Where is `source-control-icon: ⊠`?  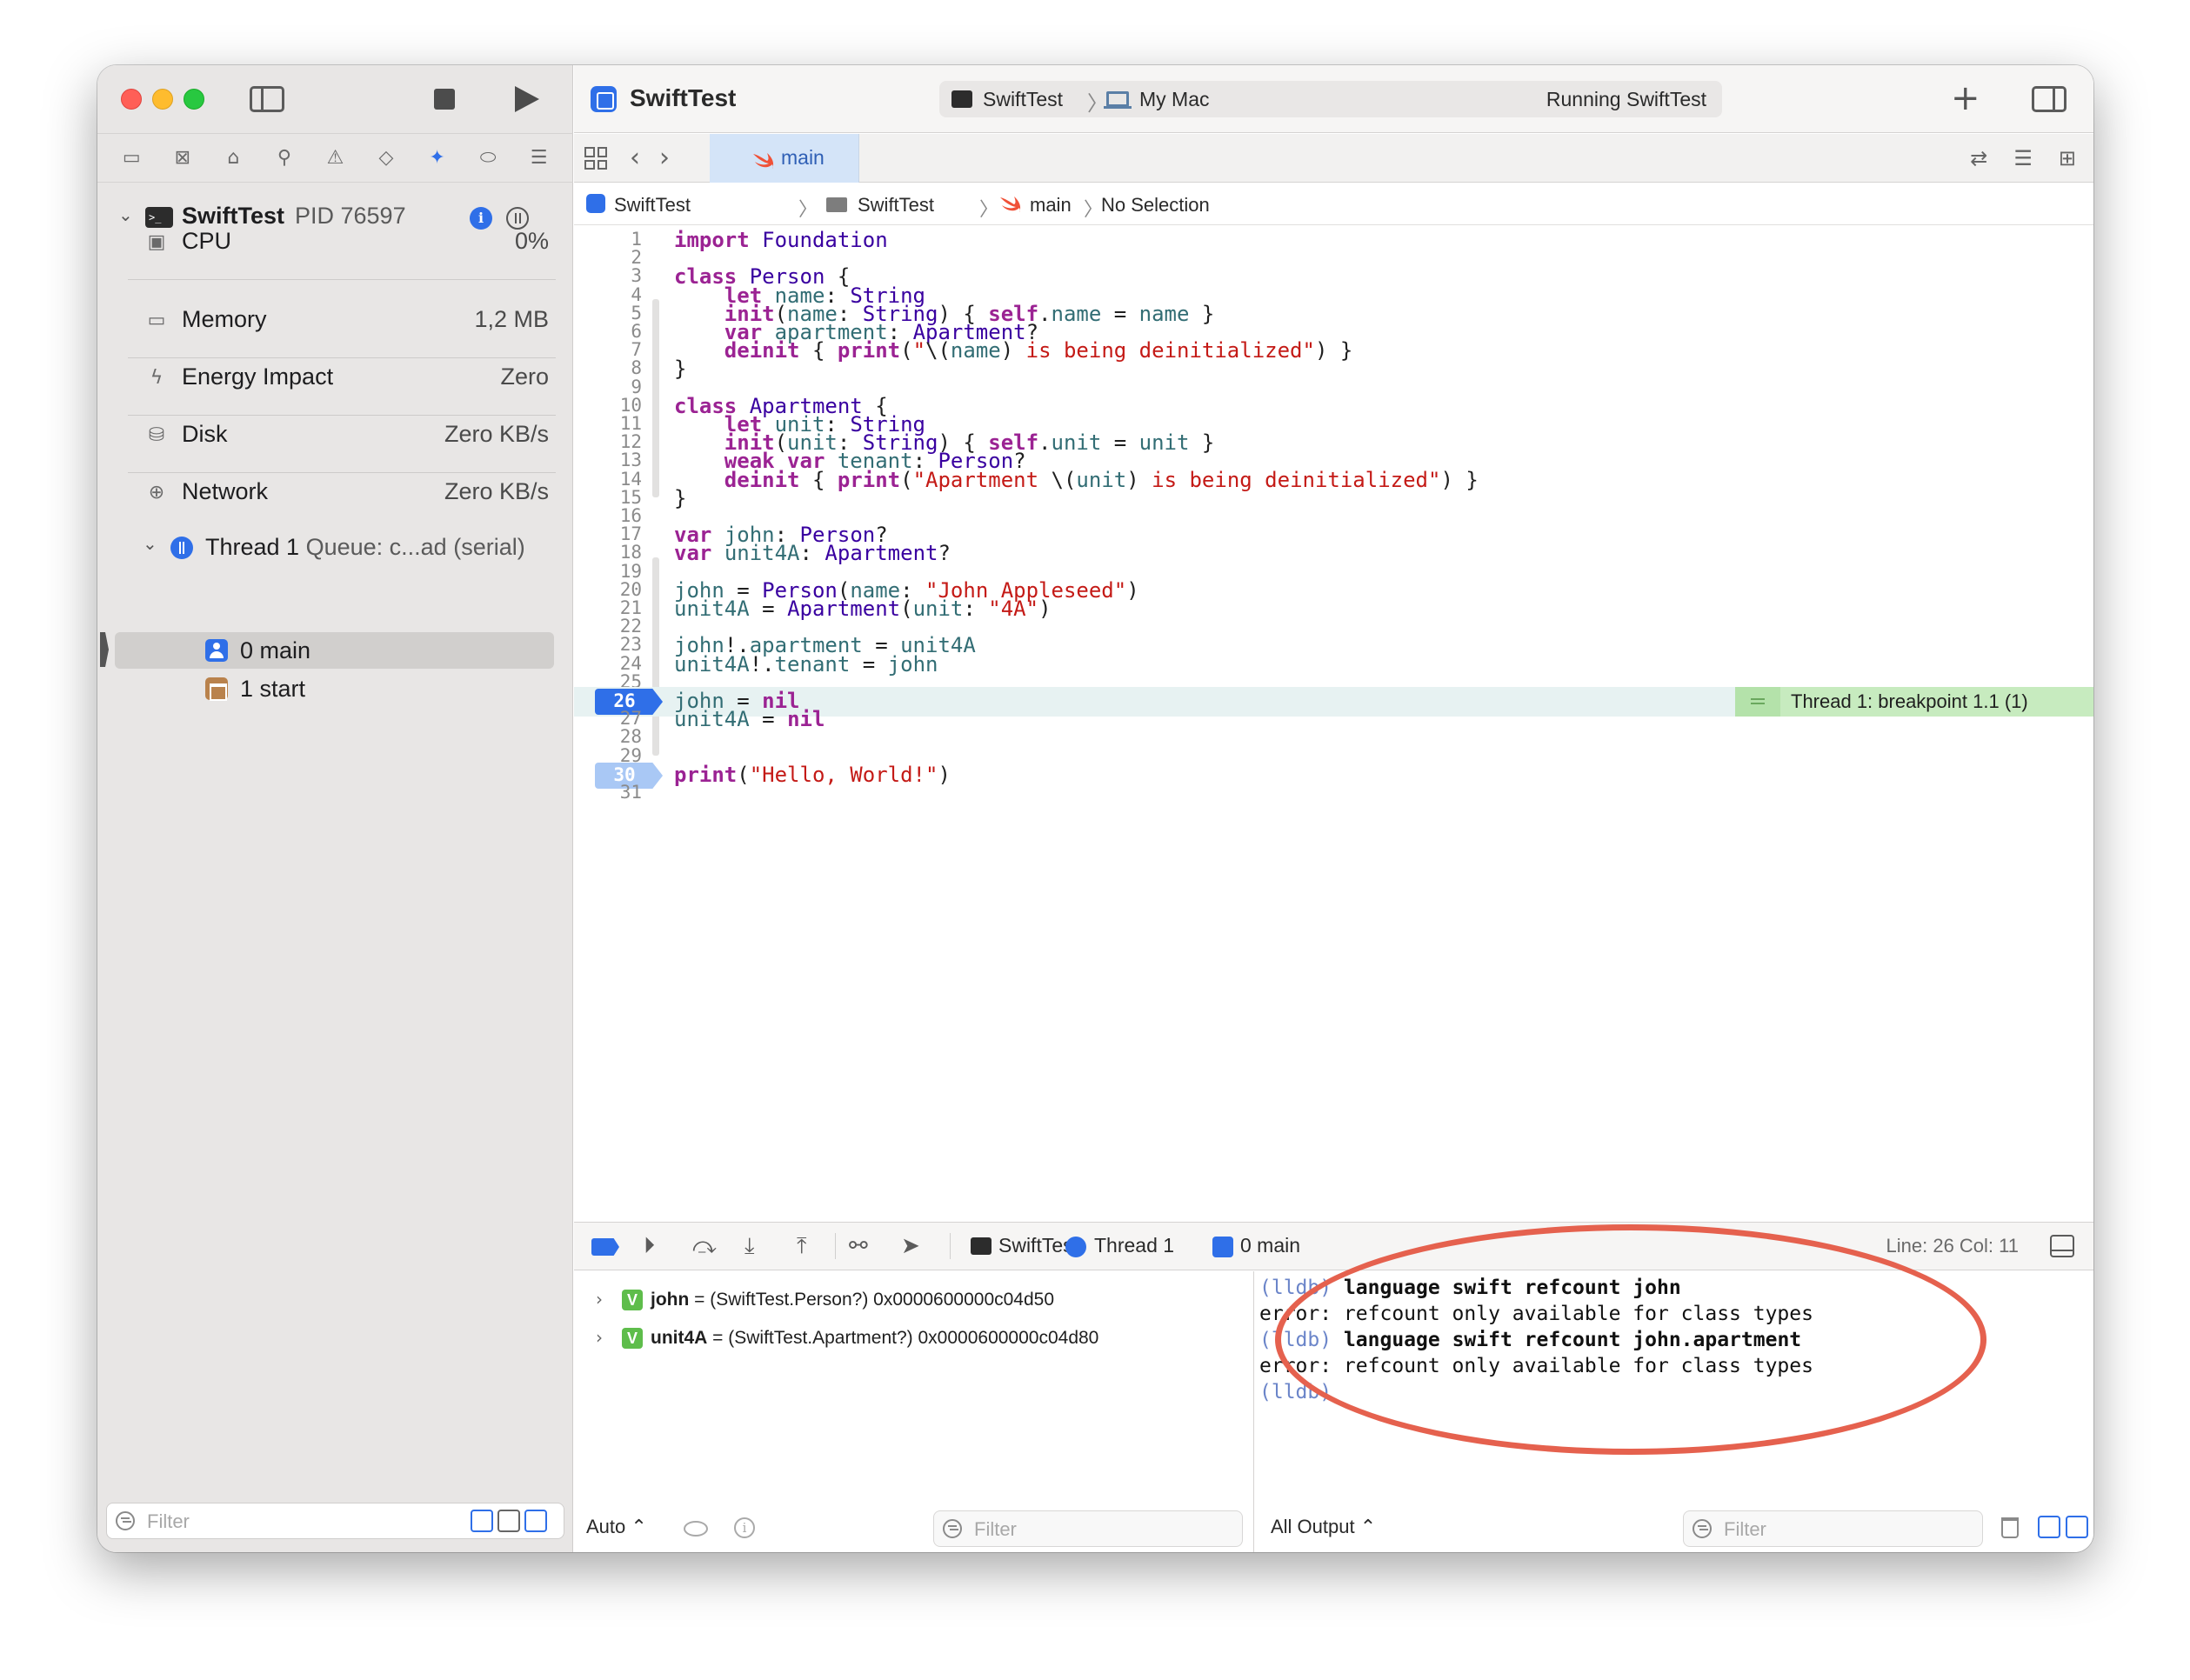 source-control-icon: ⊠ is located at coordinates (183, 158).